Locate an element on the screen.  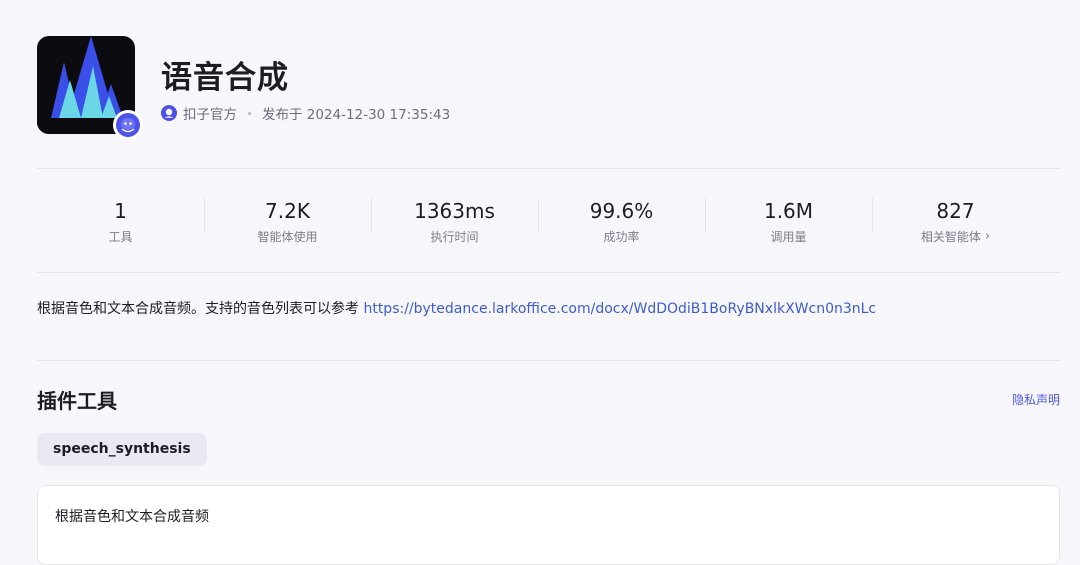
stat-call-volume: 1.6M 调用量 is located at coordinates (788, 220).